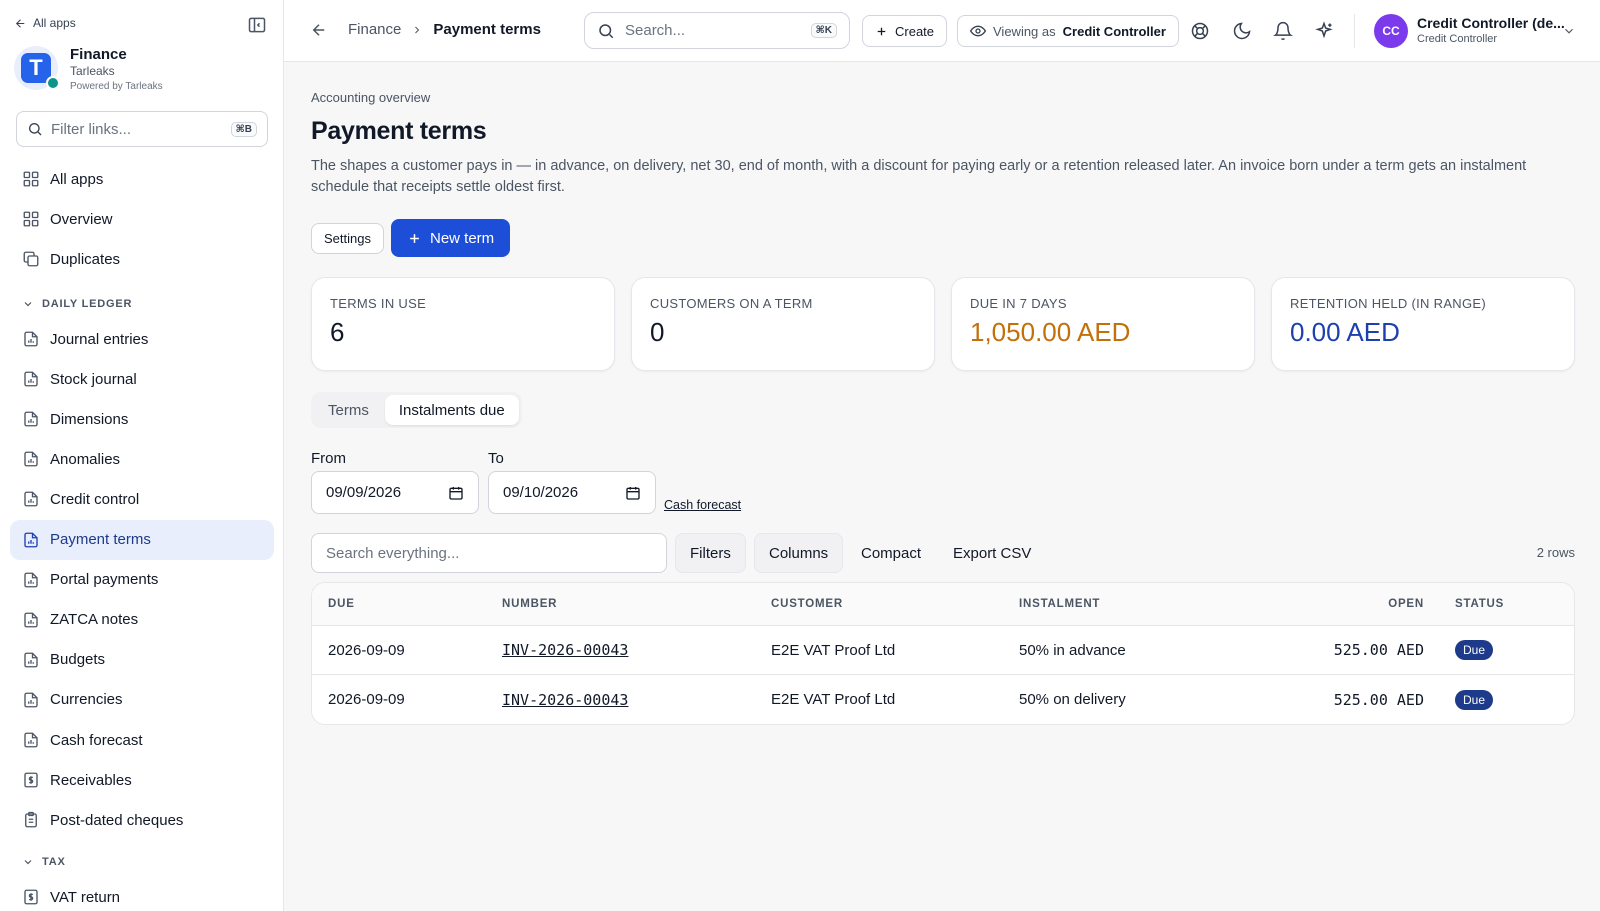 This screenshot has height=911, width=1600. What do you see at coordinates (142, 700) in the screenshot?
I see `sidebar-item-currencies: Currencies` at bounding box center [142, 700].